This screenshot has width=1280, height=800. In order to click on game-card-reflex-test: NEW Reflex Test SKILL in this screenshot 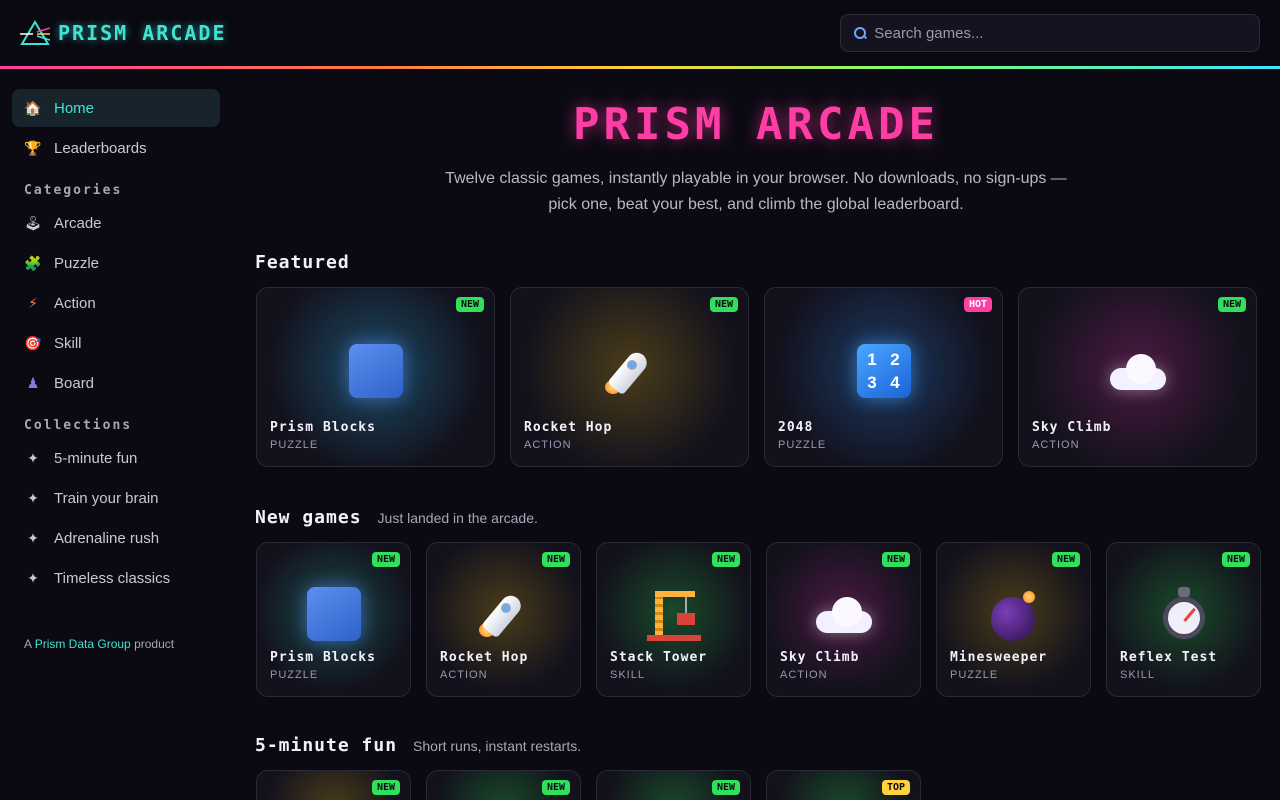, I will do `click(1183, 619)`.